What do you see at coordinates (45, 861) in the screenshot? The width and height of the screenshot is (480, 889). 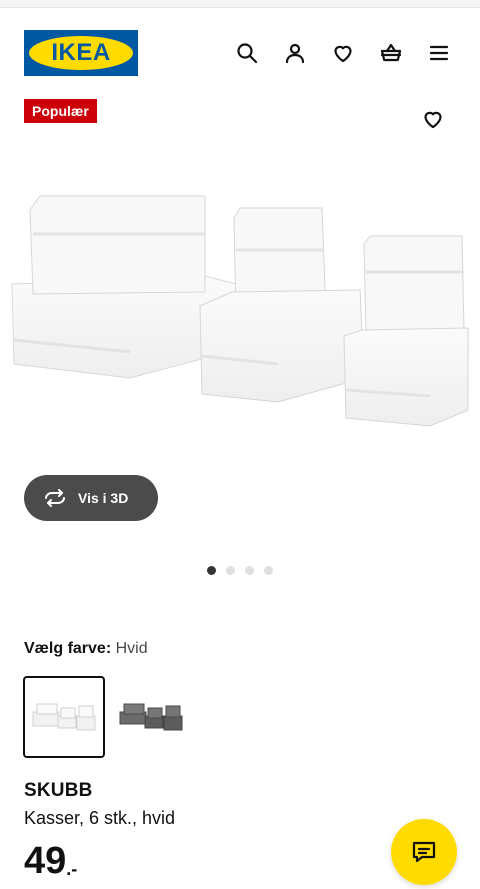 I see `price-integer: 49` at bounding box center [45, 861].